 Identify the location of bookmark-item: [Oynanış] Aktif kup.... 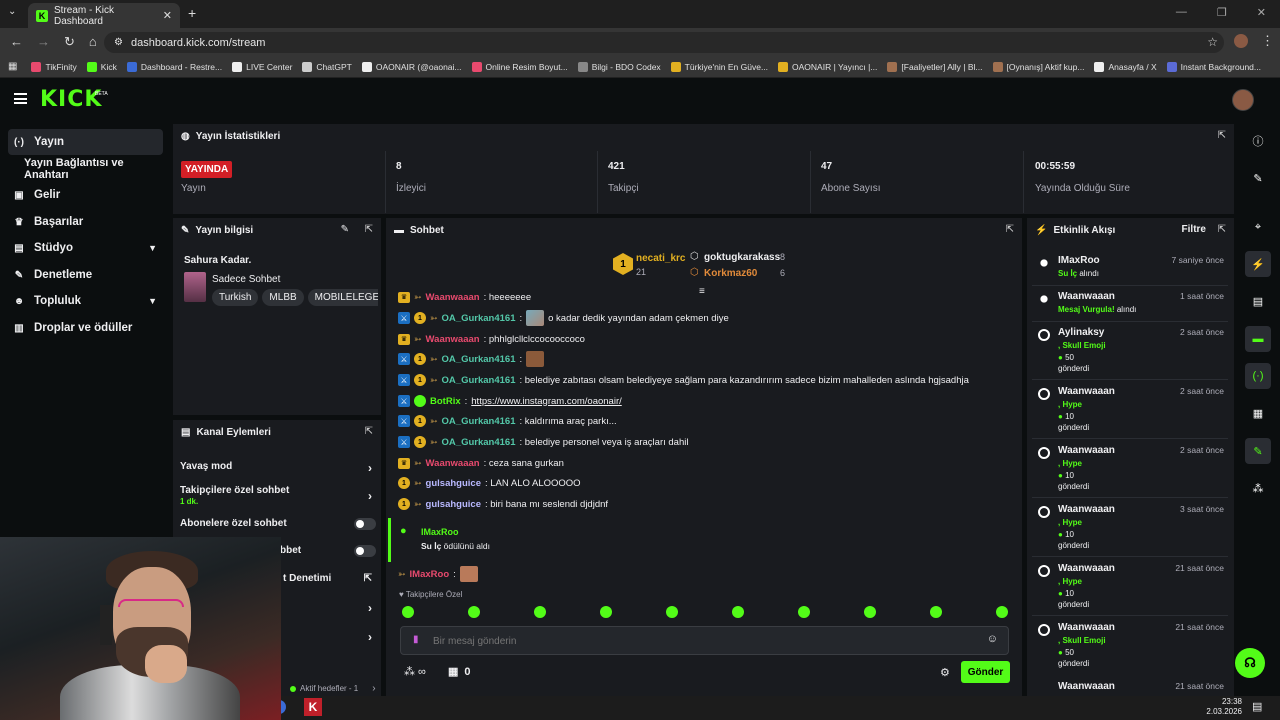
(1038, 66).